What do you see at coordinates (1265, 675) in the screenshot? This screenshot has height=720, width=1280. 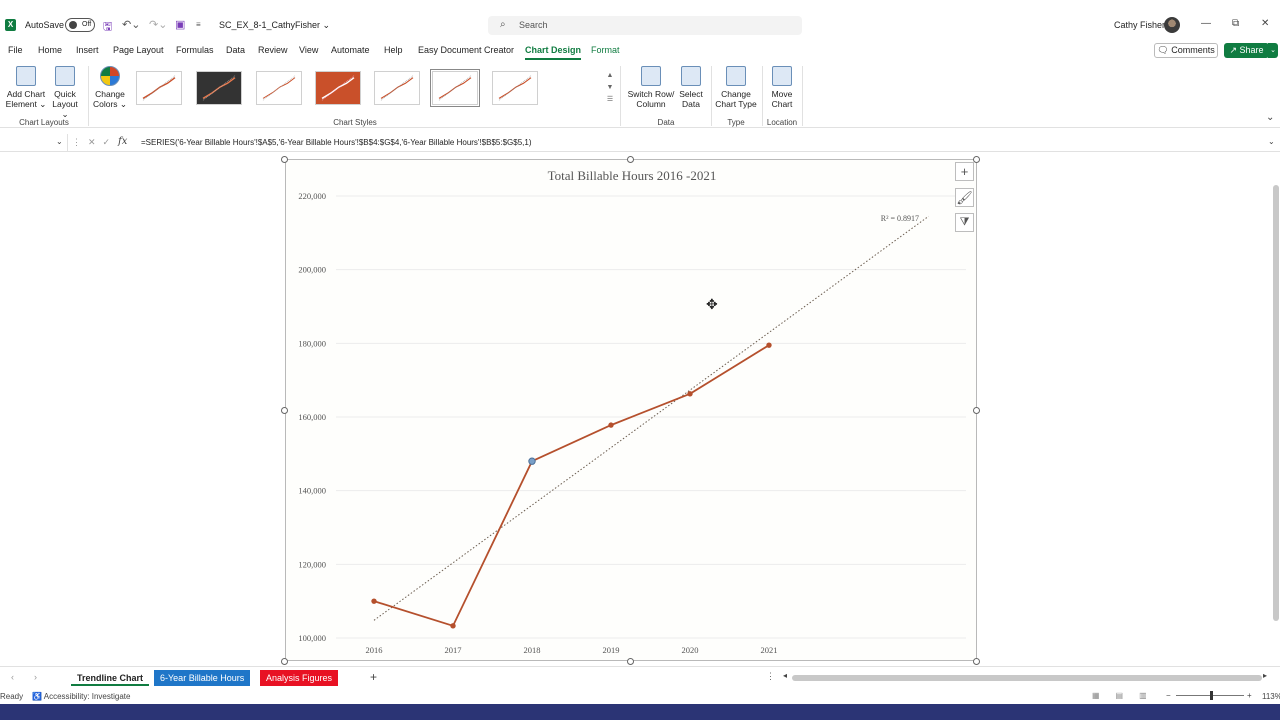 I see `scroll-right-icon: ▸` at bounding box center [1265, 675].